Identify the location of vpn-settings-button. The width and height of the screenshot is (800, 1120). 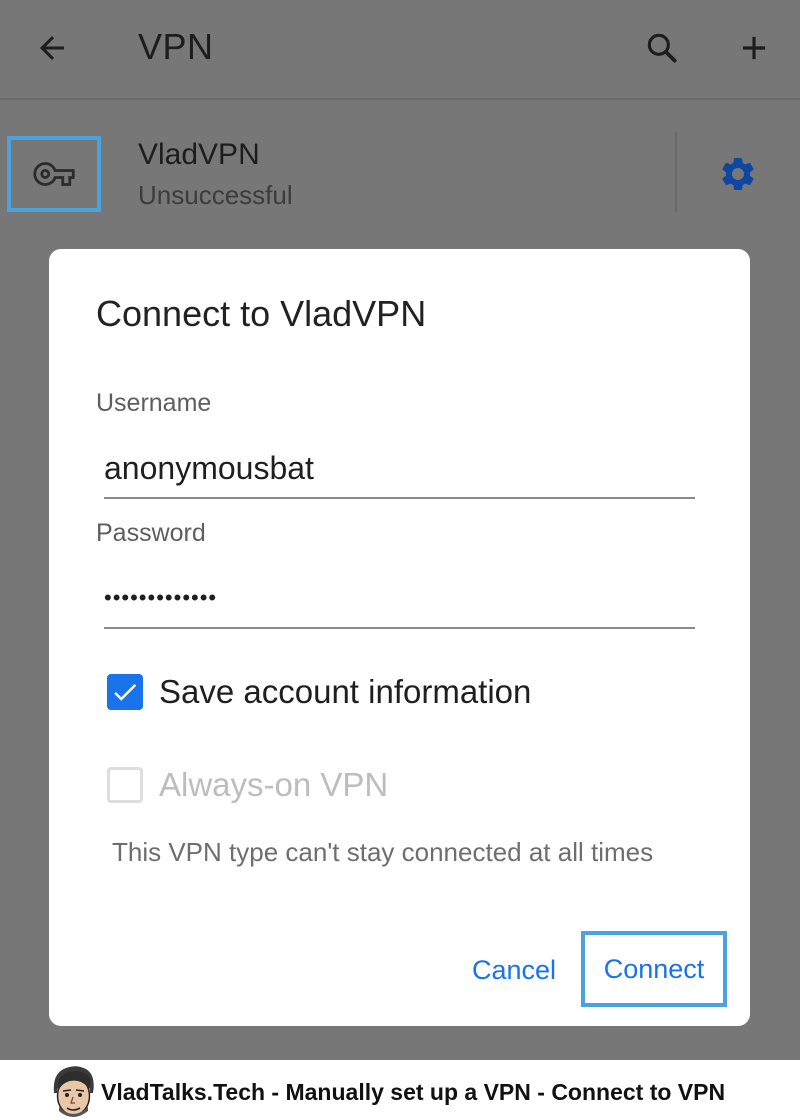
(738, 174).